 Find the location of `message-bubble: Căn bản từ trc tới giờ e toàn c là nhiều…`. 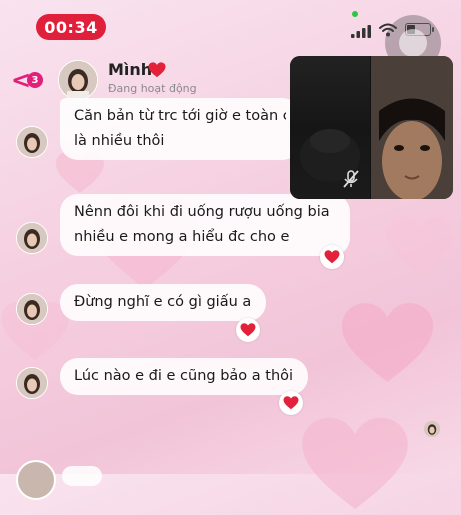

message-bubble: Căn bản từ trc tới giờ e toàn c là nhiều… is located at coordinates (180, 129).